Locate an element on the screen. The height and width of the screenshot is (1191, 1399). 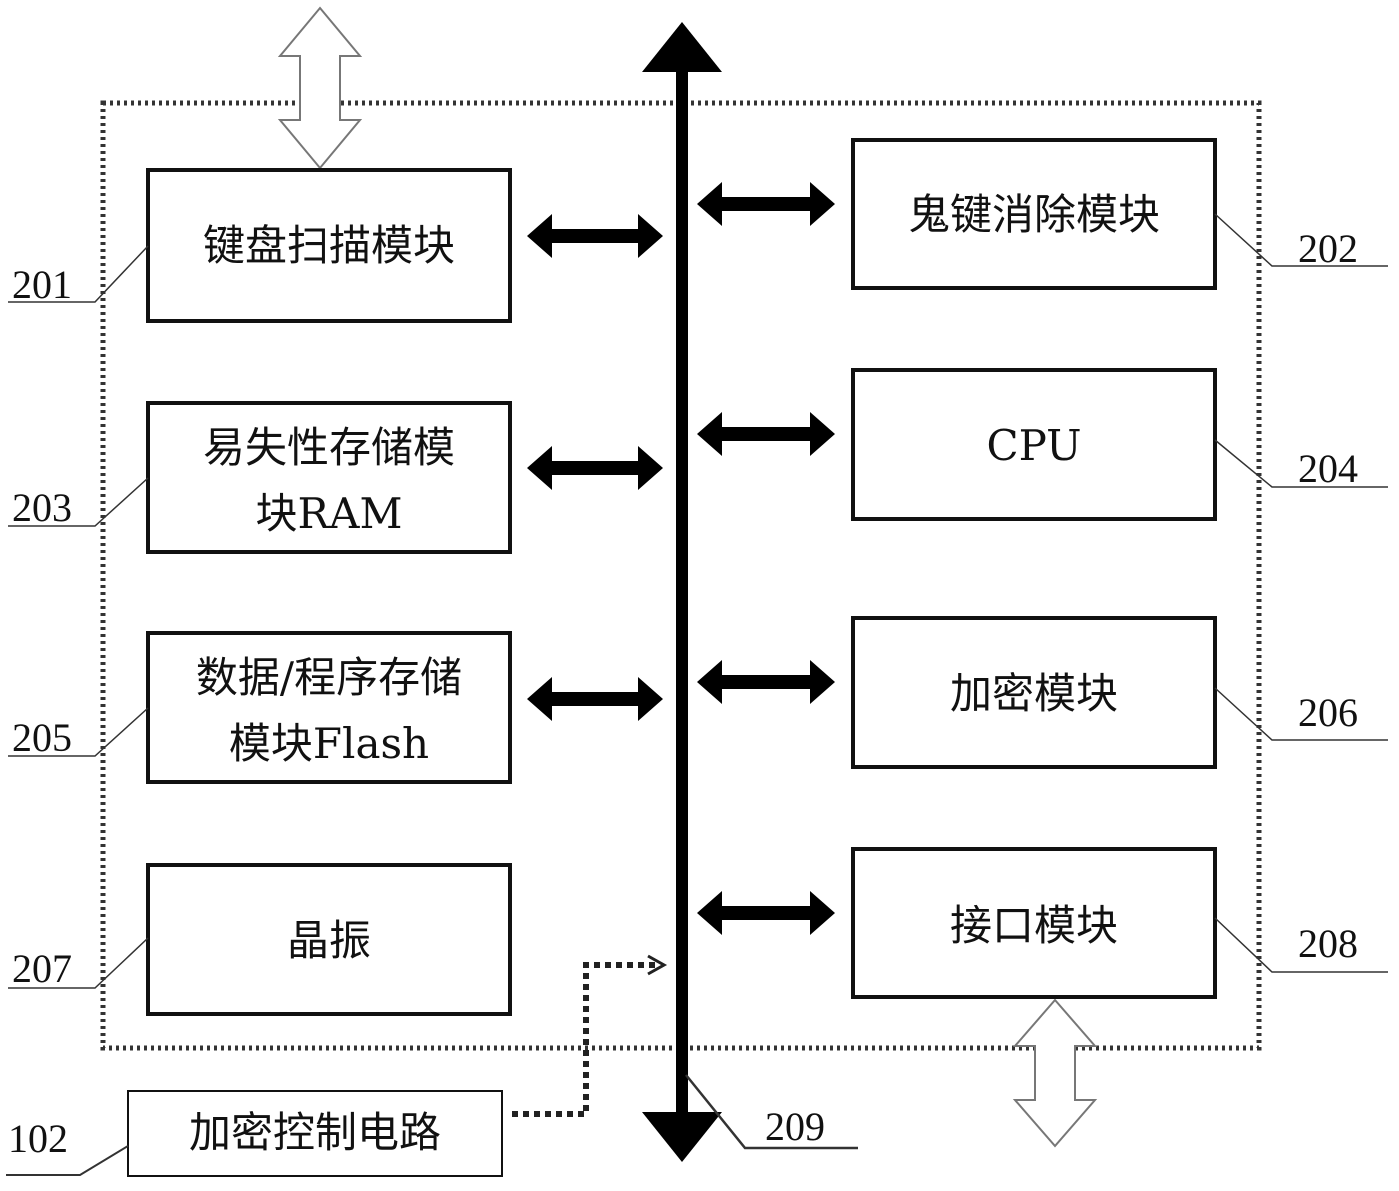
connector-102-dotted is located at coordinates (583, 1039).